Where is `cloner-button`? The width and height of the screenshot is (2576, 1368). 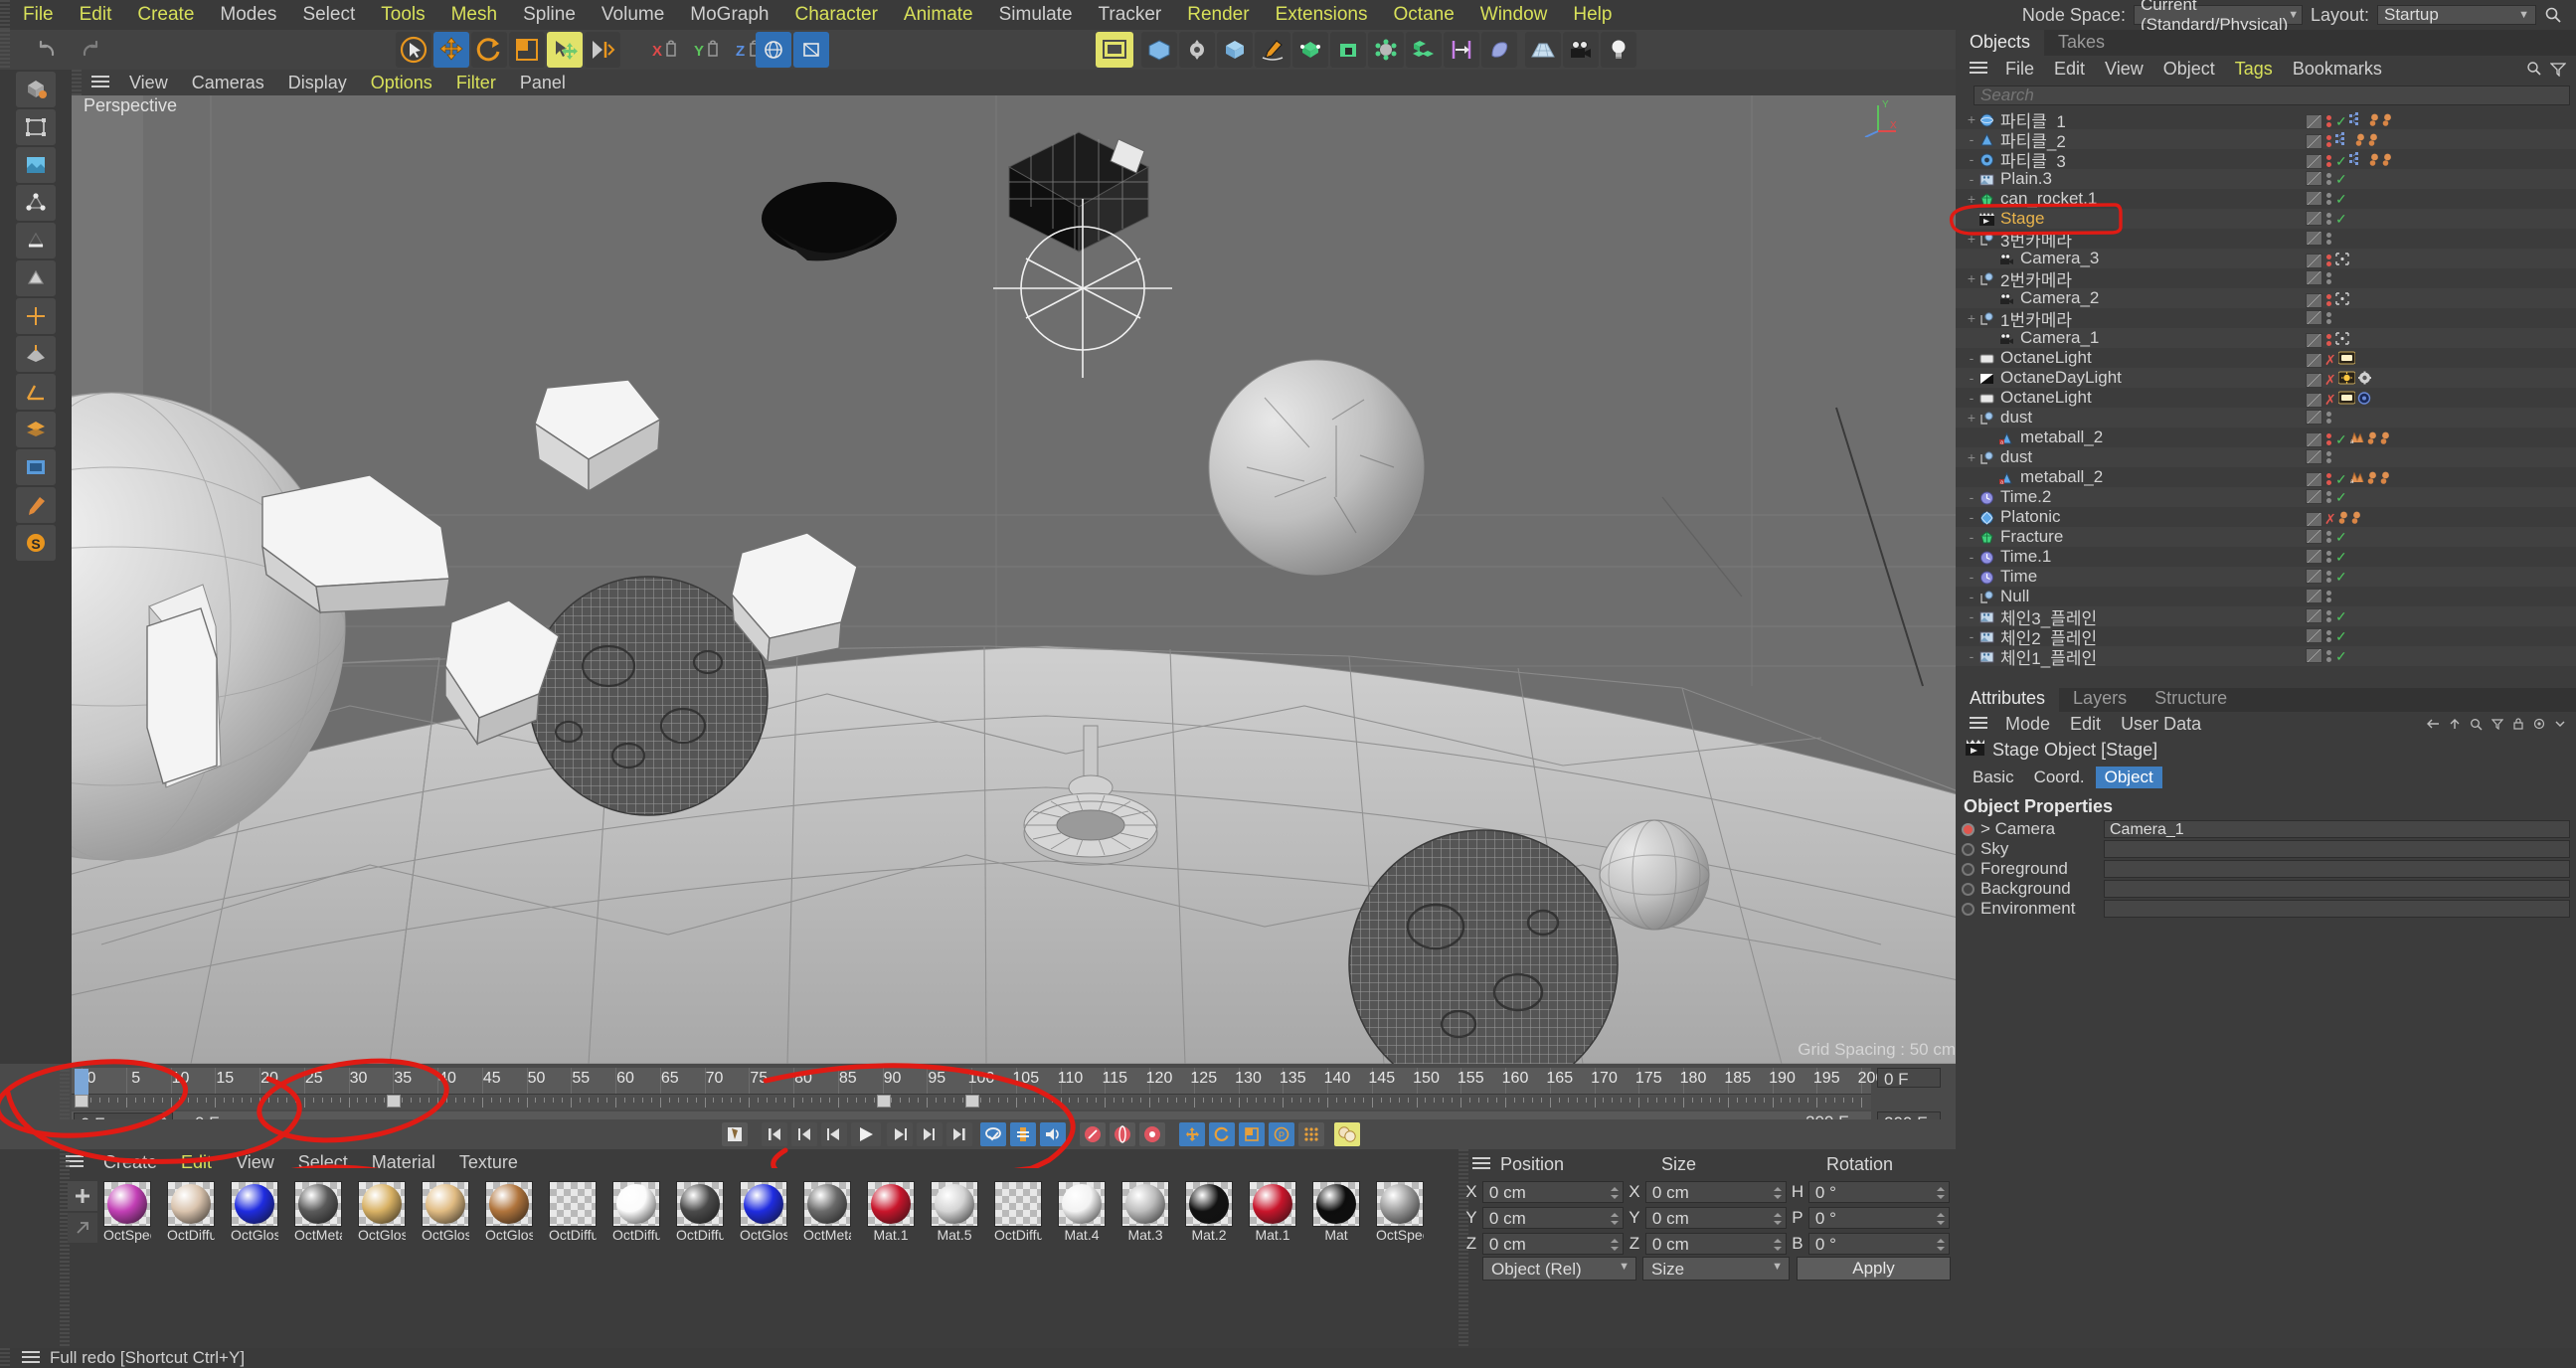 cloner-button is located at coordinates (1424, 50).